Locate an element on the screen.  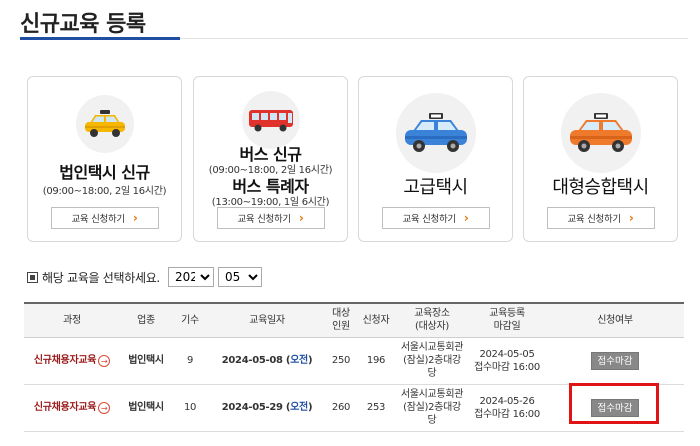
course-name: 버스 특례자 is located at coordinates (270, 186).